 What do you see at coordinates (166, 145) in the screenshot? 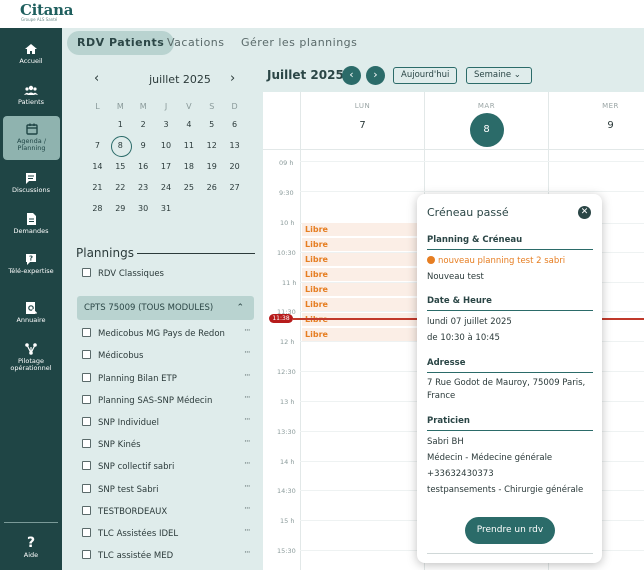
I see `mini-day: 10` at bounding box center [166, 145].